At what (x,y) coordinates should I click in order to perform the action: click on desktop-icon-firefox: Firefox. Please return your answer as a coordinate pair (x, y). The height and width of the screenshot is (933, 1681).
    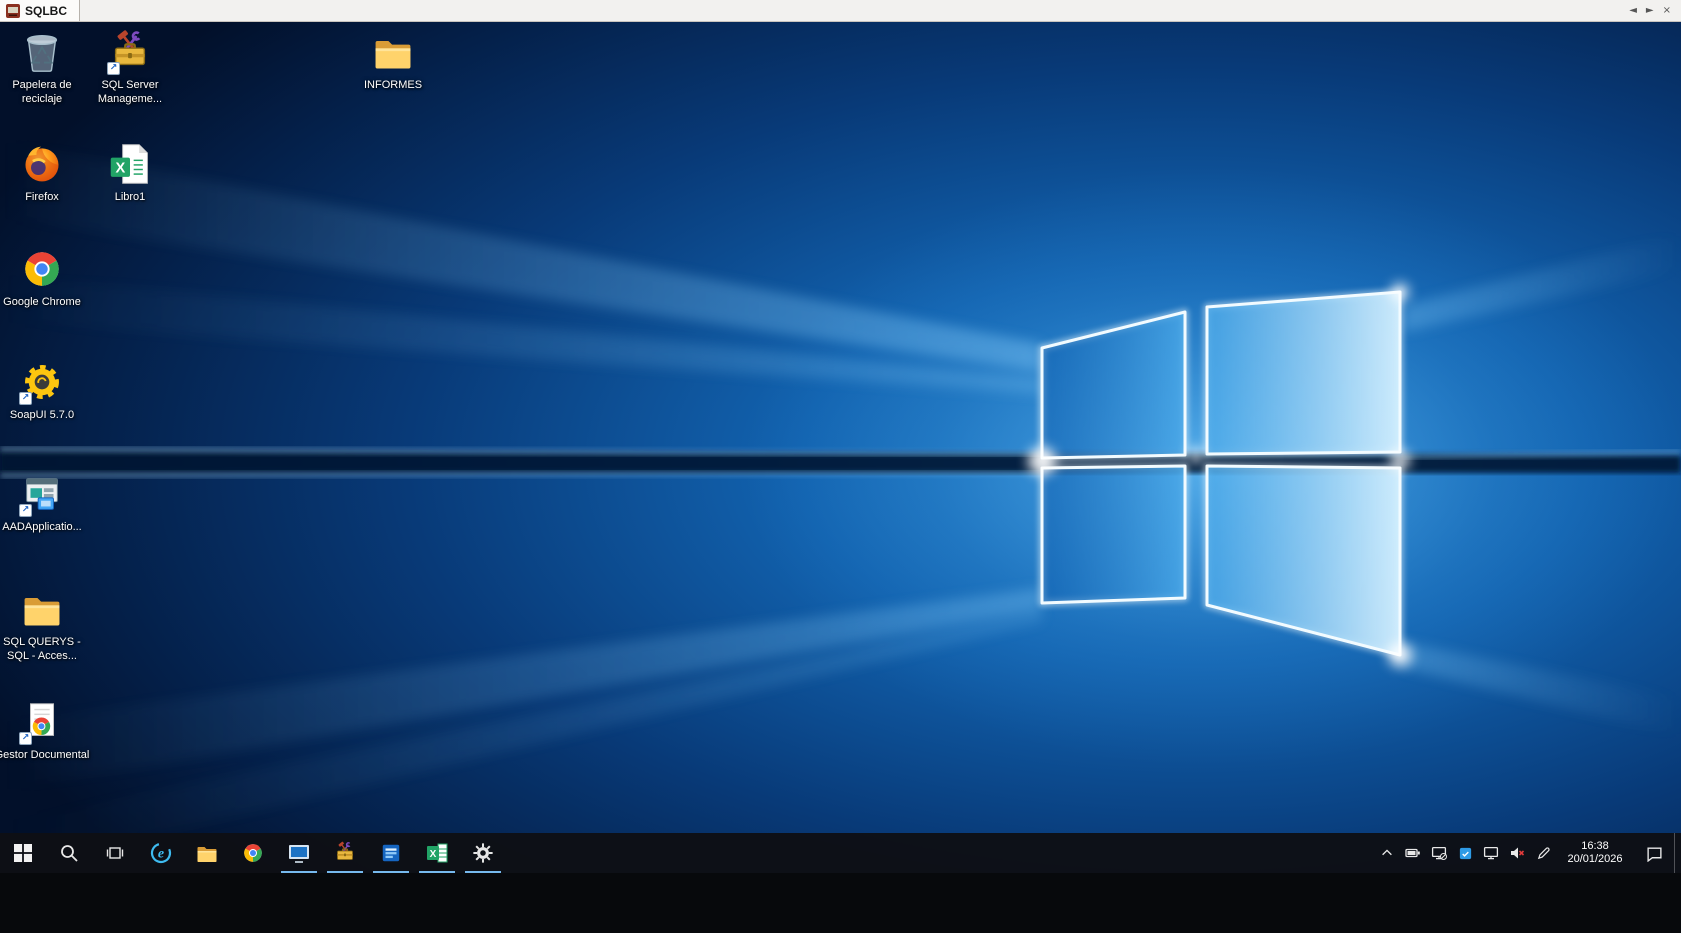
    Looking at the image, I should click on (45, 172).